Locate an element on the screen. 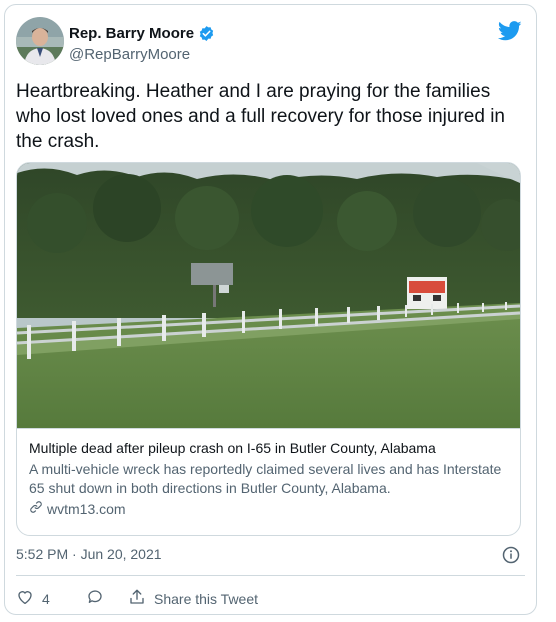 Image resolution: width=556 pixels, height=622 pixels. like-button: 4 is located at coordinates (51, 598).